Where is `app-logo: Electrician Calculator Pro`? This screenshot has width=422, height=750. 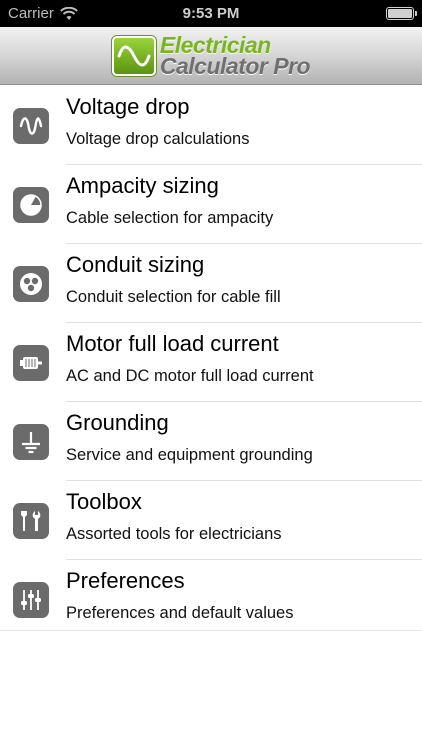
app-logo: Electrician Calculator Pro is located at coordinates (211, 56).